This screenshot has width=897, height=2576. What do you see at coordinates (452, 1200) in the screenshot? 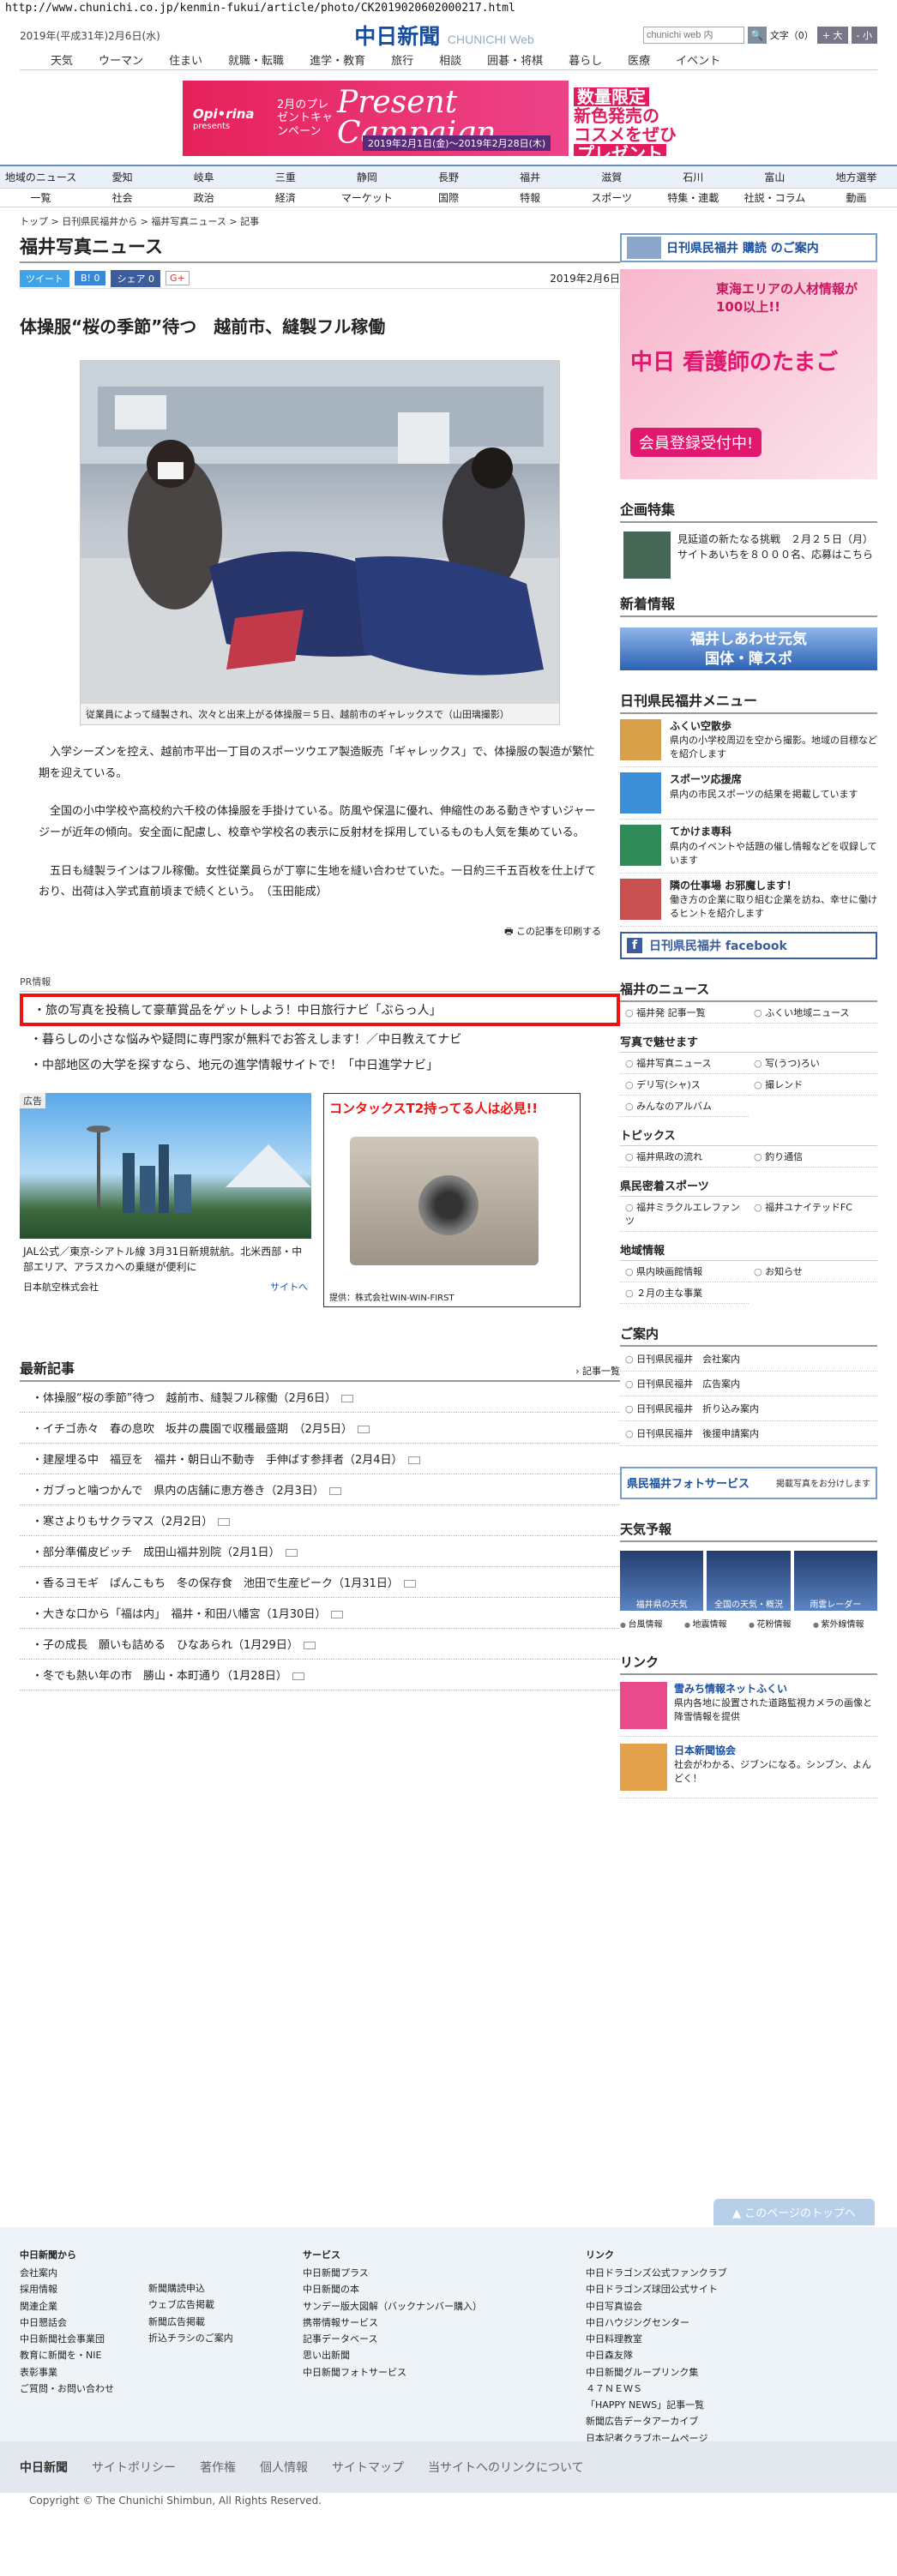
I see `camera-ad: コンタックスT2持ってる人は必見!! 提供：株式会社WIN-WIN-FIRST` at bounding box center [452, 1200].